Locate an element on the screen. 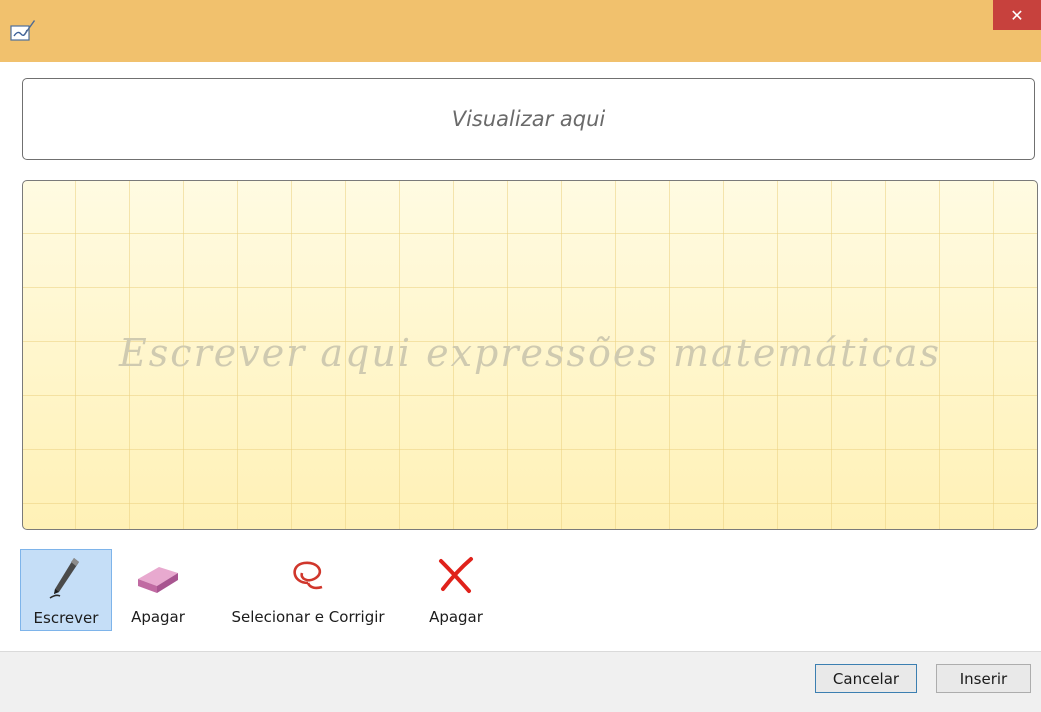 This screenshot has width=1041, height=712. eraser-icon is located at coordinates (158, 580).